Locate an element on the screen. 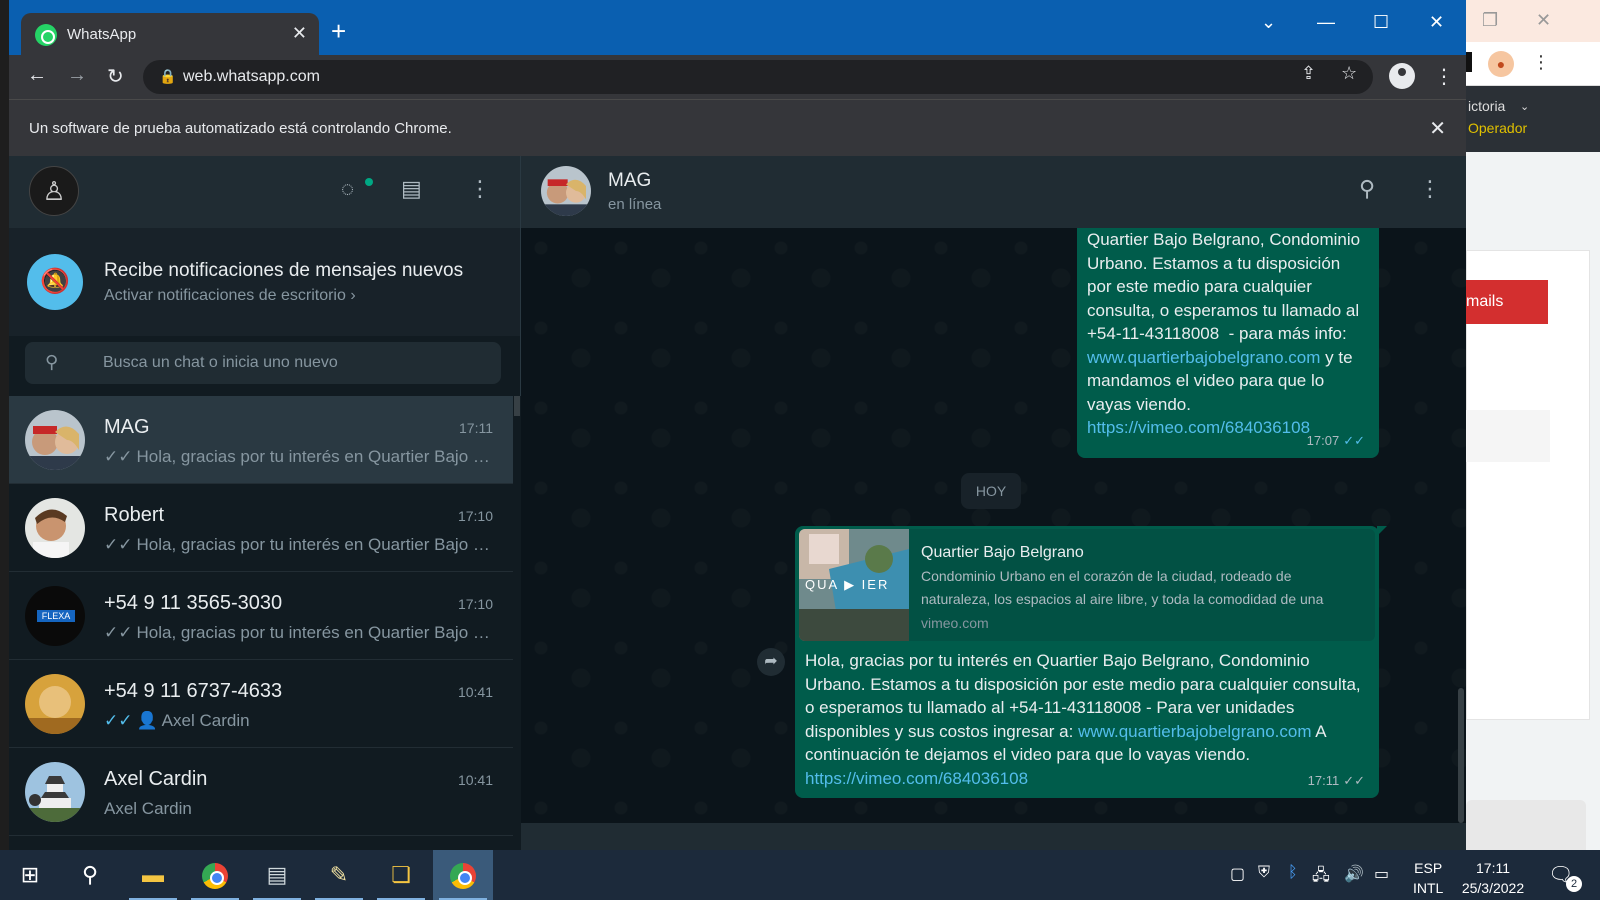 The height and width of the screenshot is (900, 1600). scrollbar-thumb is located at coordinates (517, 406).